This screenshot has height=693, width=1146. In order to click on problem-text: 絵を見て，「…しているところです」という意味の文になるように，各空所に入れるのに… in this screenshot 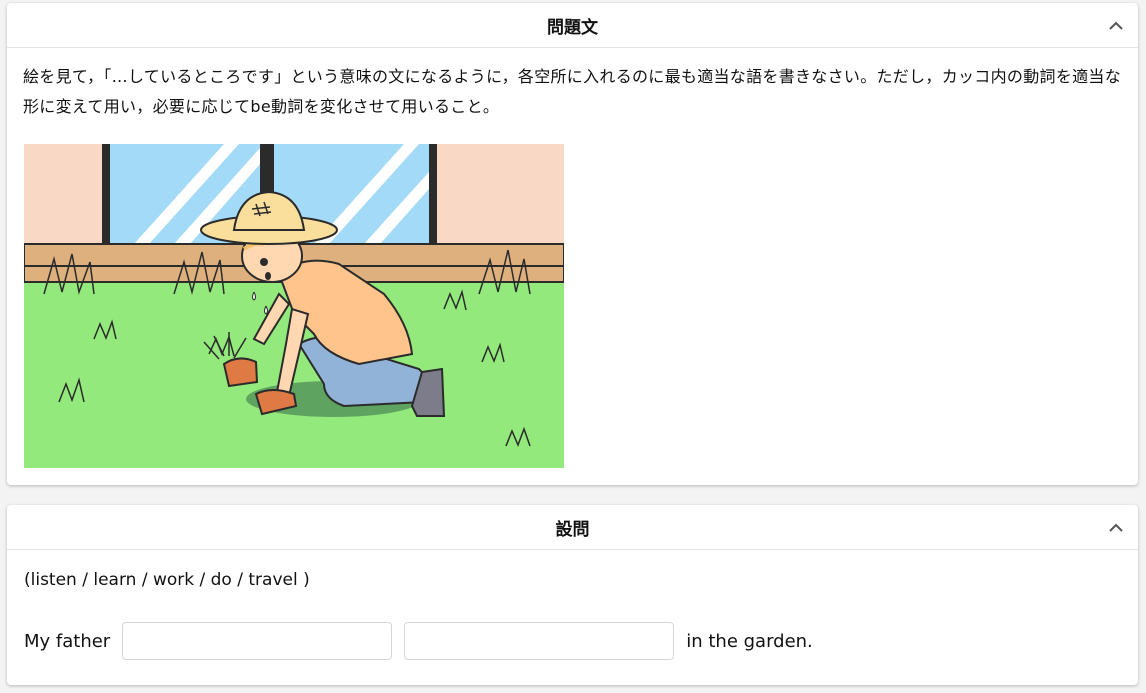, I will do `click(572, 91)`.